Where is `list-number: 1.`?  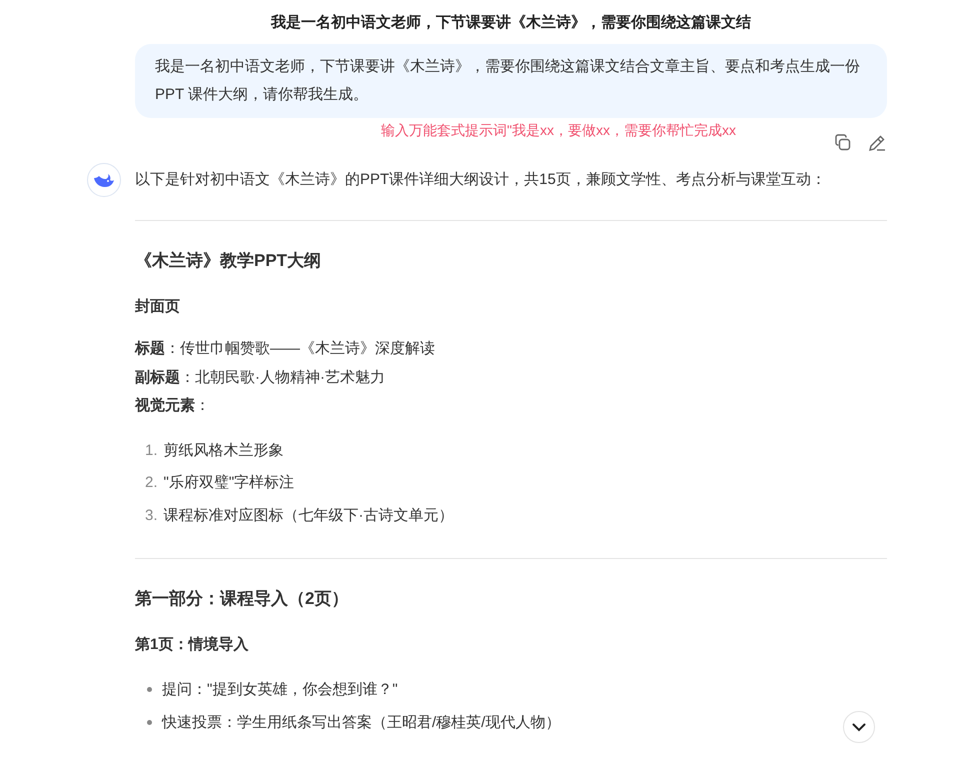
list-number: 1. is located at coordinates (151, 450).